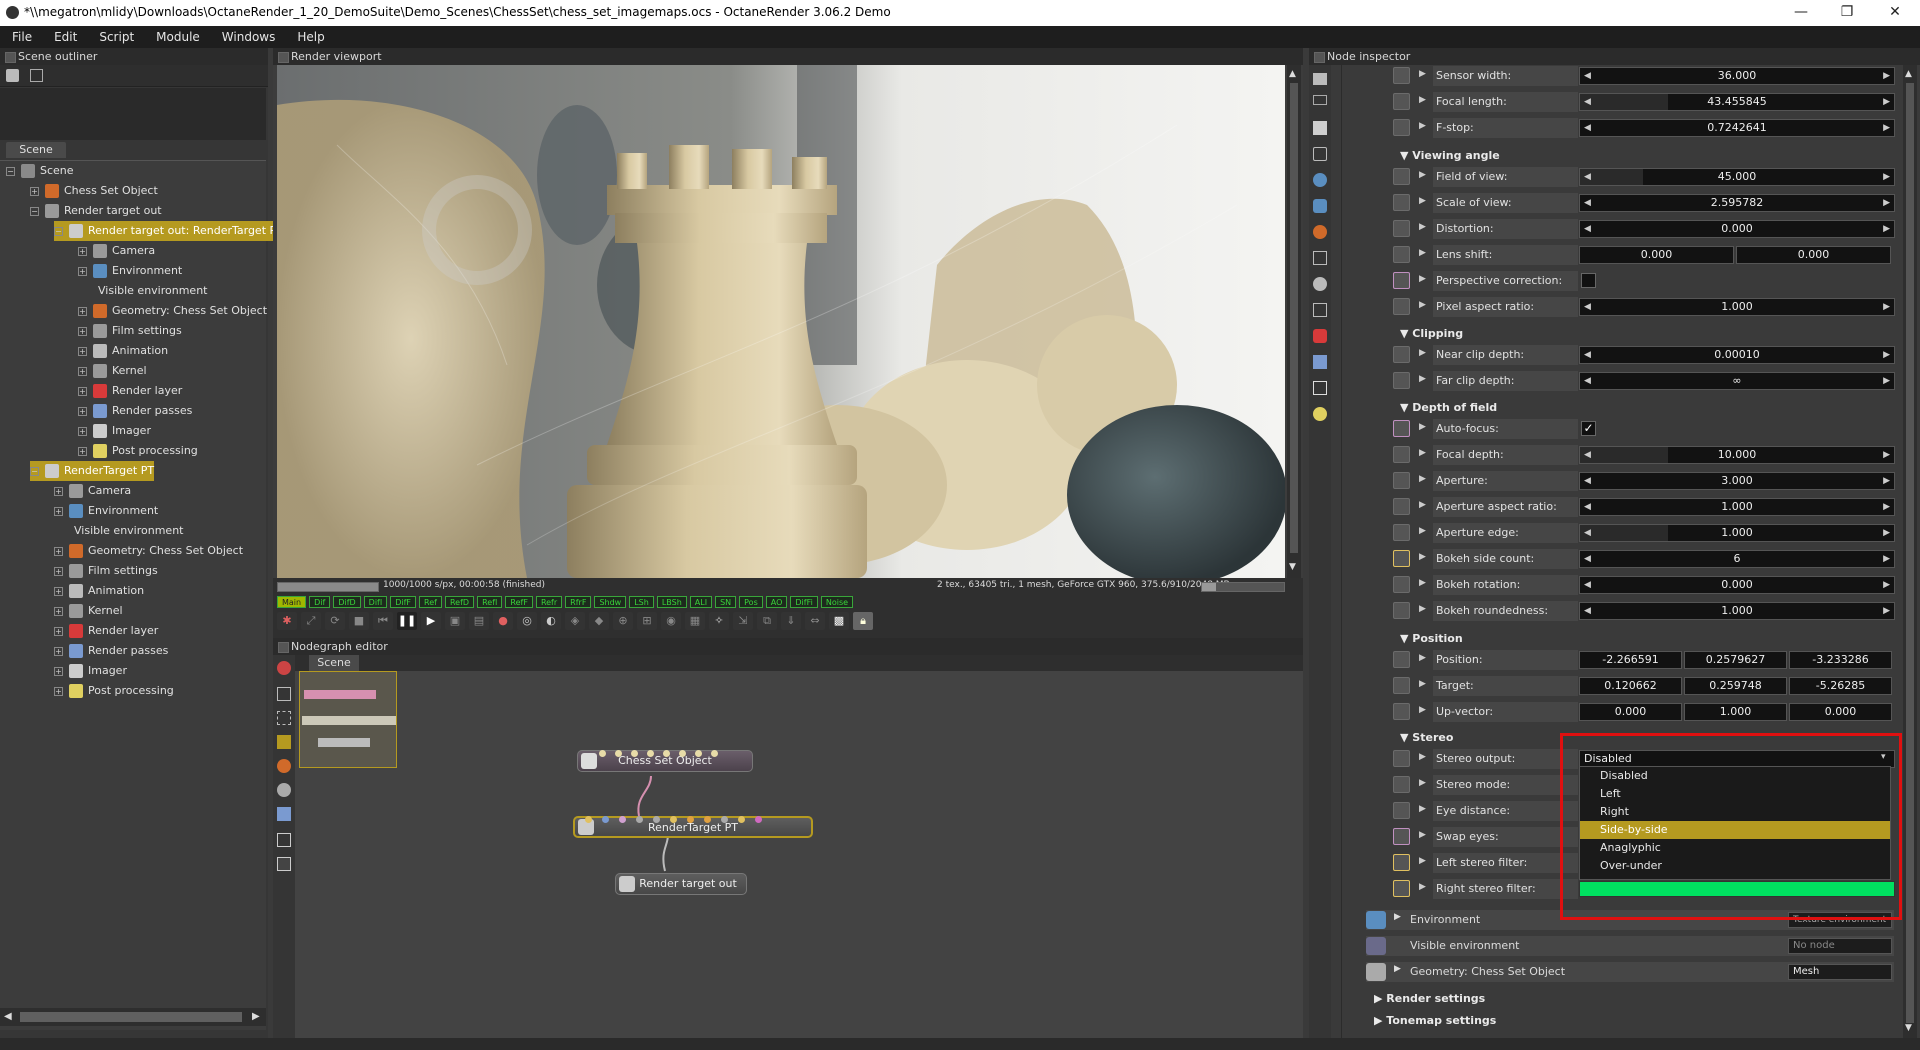 The image size is (1920, 1050). What do you see at coordinates (383, 621) in the screenshot?
I see `restart-icon: ⏮` at bounding box center [383, 621].